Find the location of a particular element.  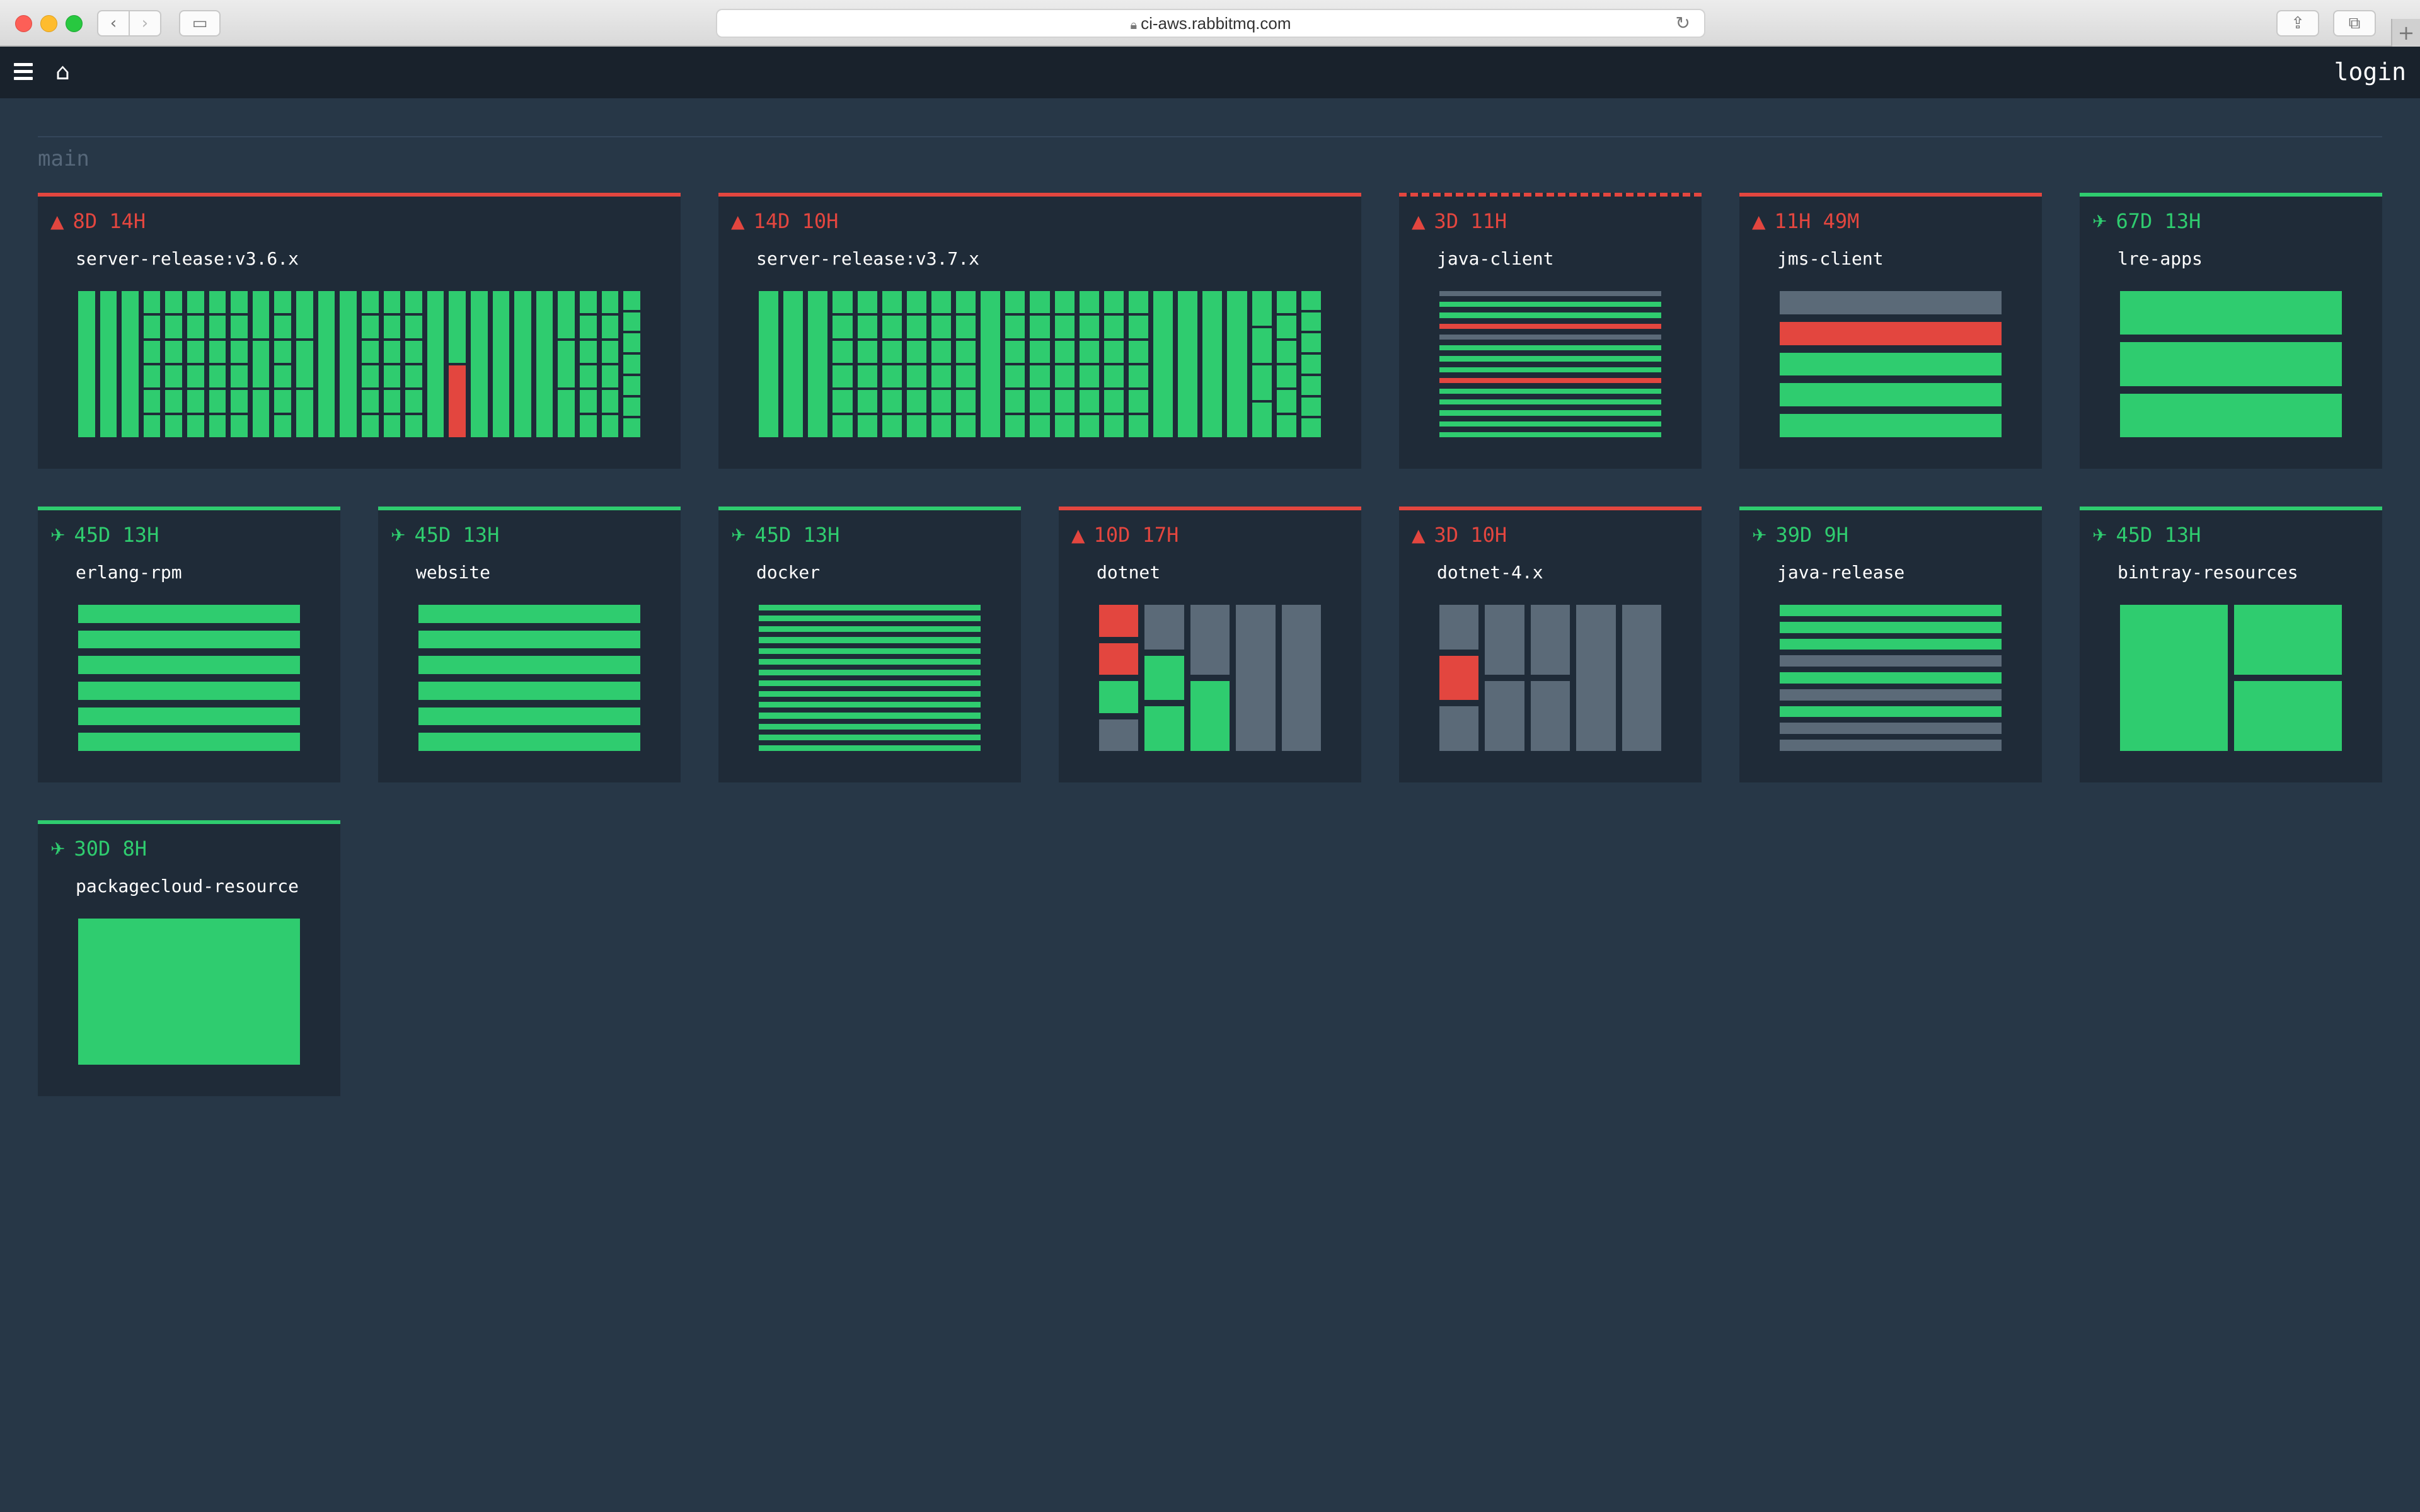

sidebar-toggle-button: ▭ is located at coordinates (200, 23).